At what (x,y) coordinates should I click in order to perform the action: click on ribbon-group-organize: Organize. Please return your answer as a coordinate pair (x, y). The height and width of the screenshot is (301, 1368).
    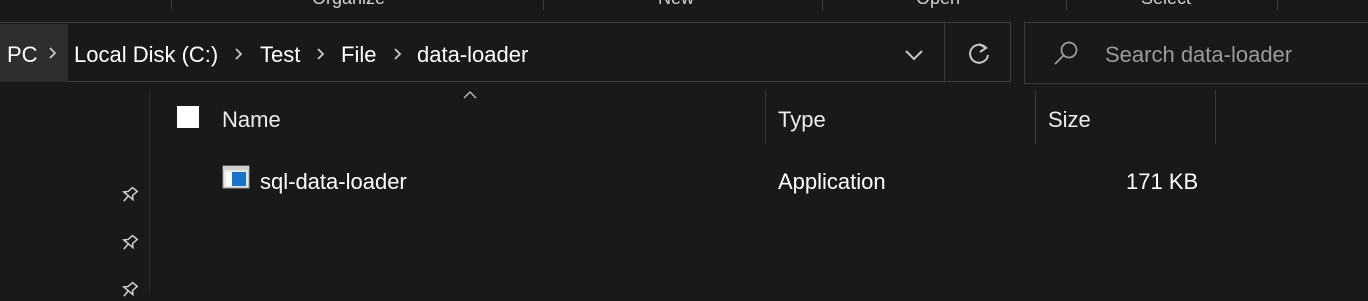
    Looking at the image, I should click on (348, 4).